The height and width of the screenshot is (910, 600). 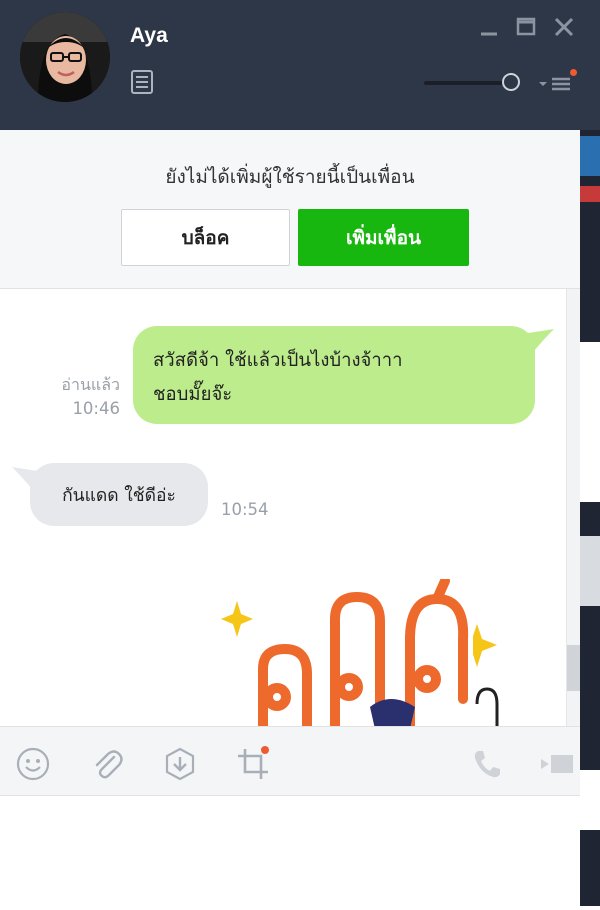 What do you see at coordinates (180, 764) in the screenshot?
I see `keep-icon` at bounding box center [180, 764].